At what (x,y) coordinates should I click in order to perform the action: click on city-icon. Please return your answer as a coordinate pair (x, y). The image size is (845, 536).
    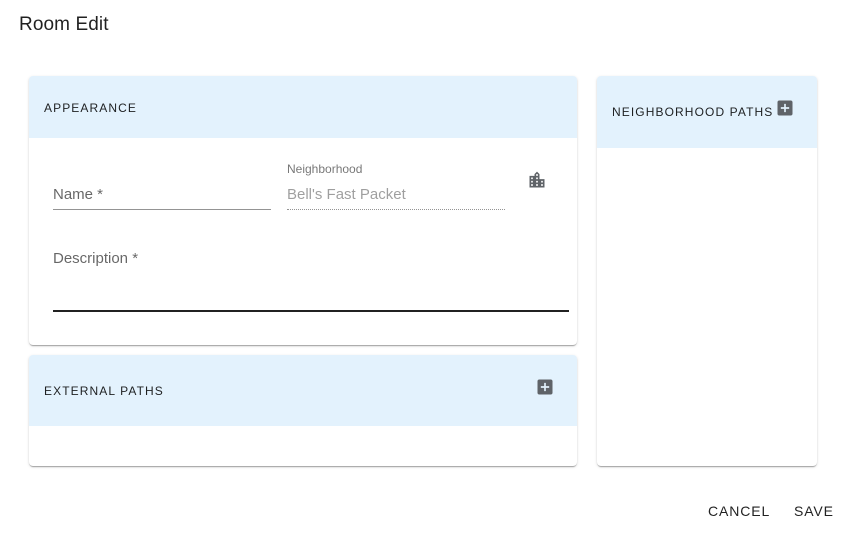
    Looking at the image, I should click on (537, 180).